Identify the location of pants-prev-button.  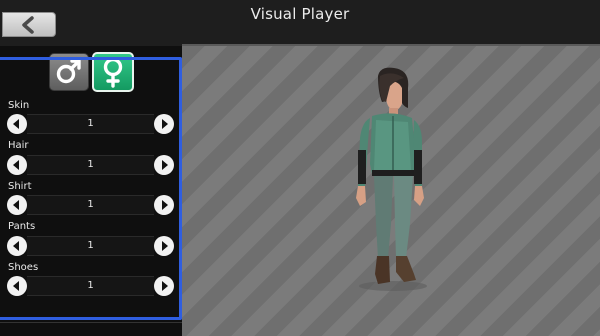
(17, 246).